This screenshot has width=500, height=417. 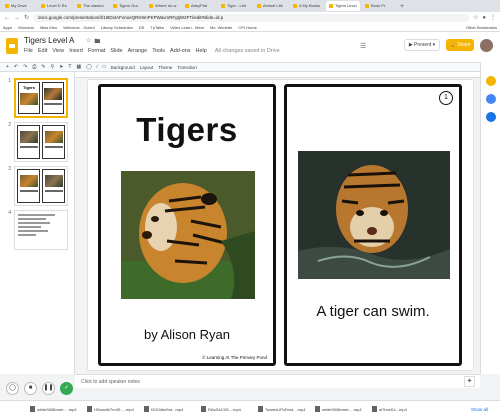 I want to click on menu-file: File, so click(x=28, y=51).